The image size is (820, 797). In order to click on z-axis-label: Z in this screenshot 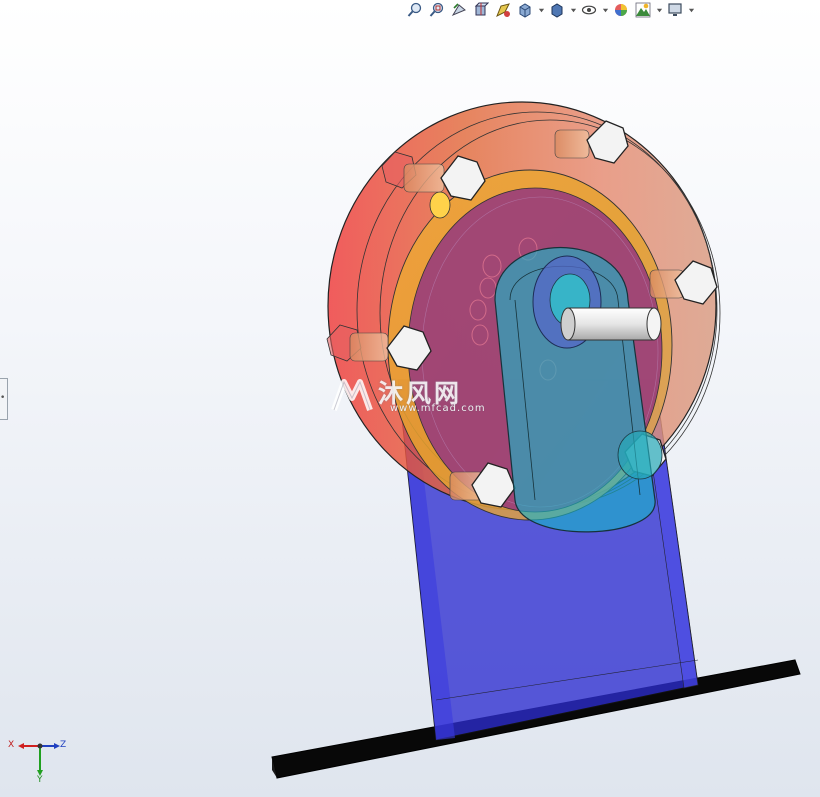, I will do `click(63, 745)`.